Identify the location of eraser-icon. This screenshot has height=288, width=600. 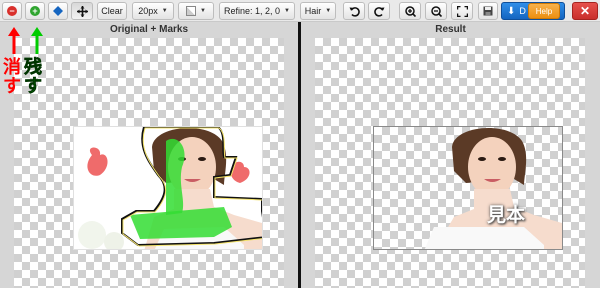
(58, 11).